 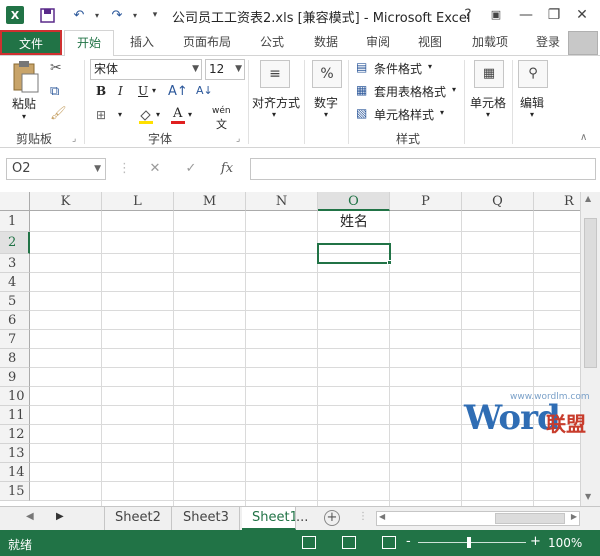 What do you see at coordinates (332, 518) in the screenshot?
I see `add-sheet-icon: +` at bounding box center [332, 518].